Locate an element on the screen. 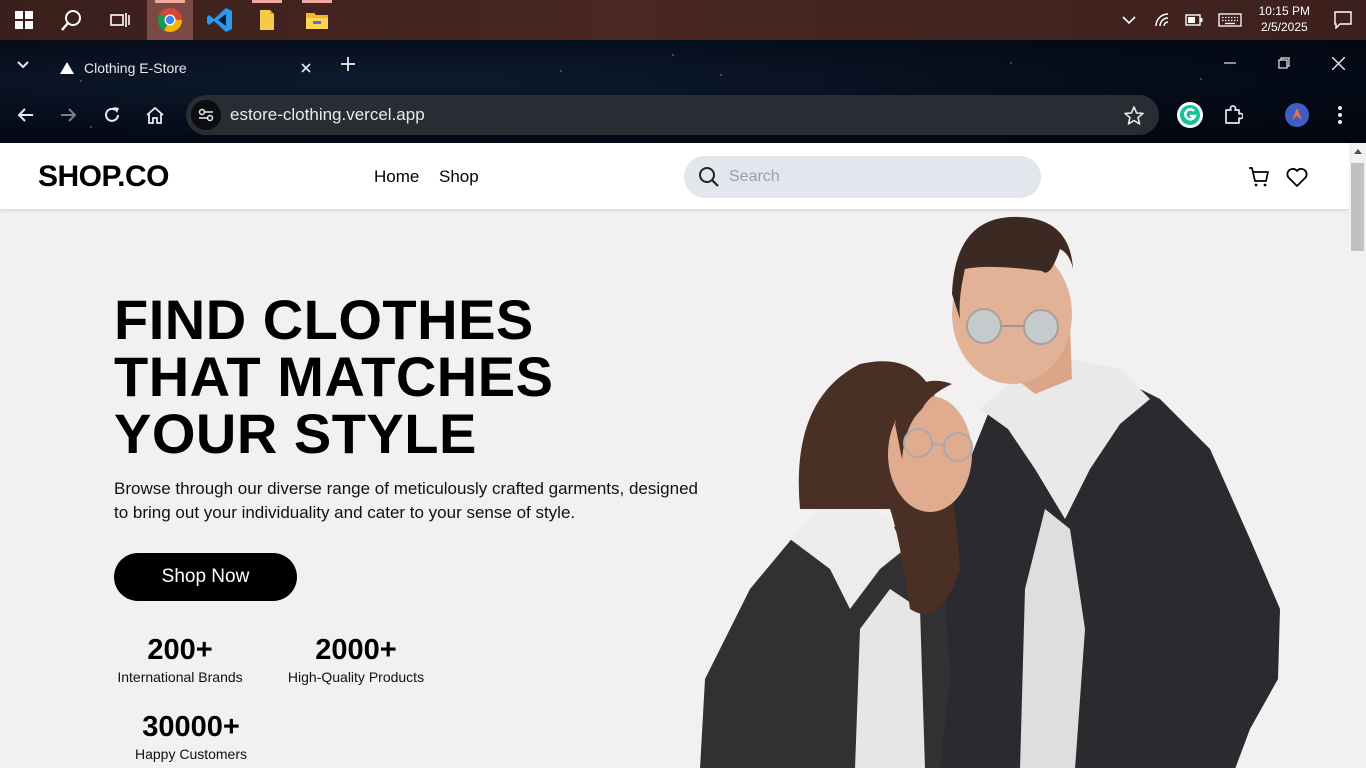  more-vertical-icon is located at coordinates (1340, 115).